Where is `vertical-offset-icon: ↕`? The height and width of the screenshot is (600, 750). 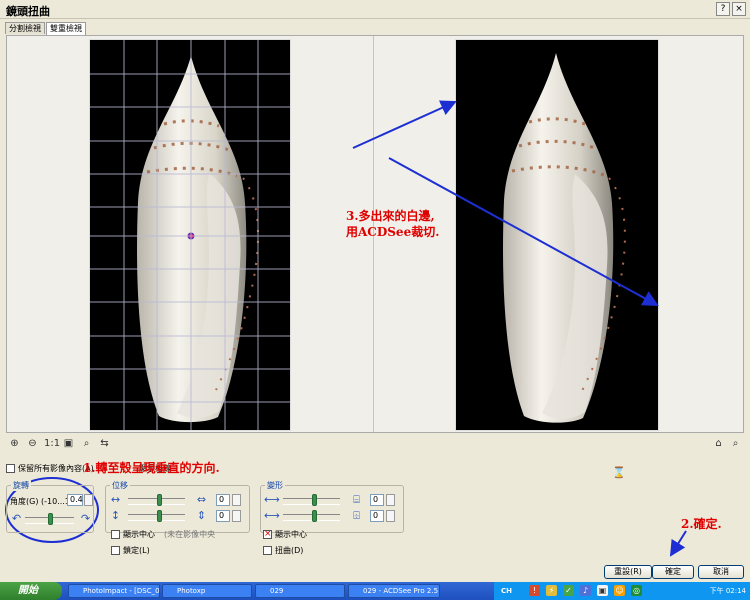
vertical-offset-icon: ↕ is located at coordinates (115, 515).